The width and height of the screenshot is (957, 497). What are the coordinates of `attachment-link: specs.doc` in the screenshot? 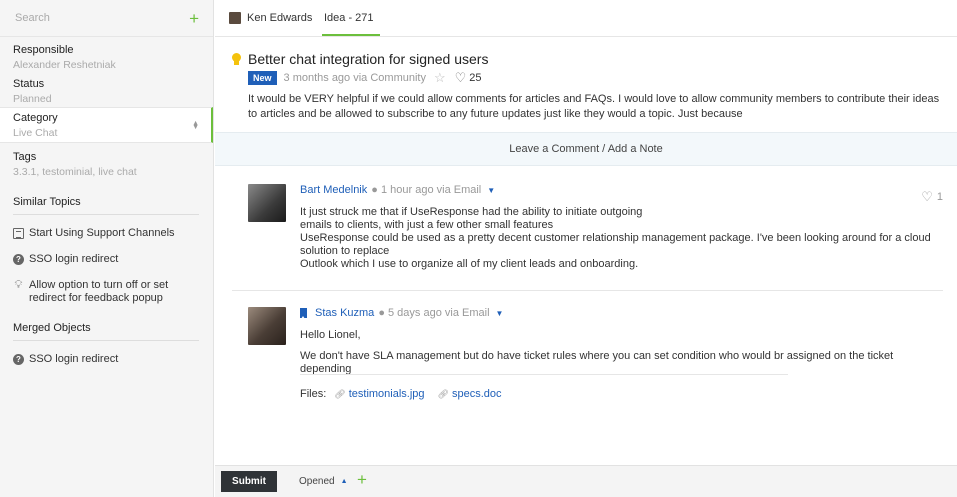 It's located at (477, 394).